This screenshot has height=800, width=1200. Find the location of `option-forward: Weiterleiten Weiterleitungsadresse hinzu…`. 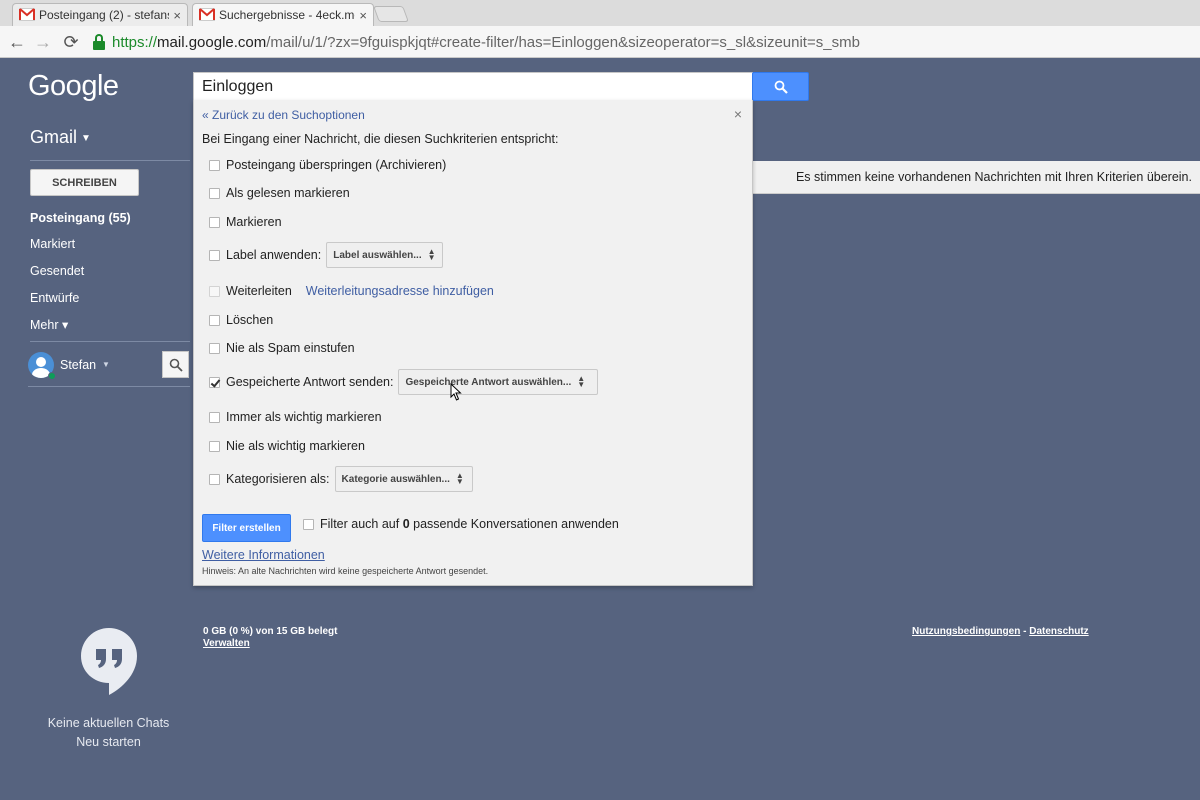

option-forward: Weiterleiten Weiterleitungsadresse hinzu… is located at coordinates (351, 291).